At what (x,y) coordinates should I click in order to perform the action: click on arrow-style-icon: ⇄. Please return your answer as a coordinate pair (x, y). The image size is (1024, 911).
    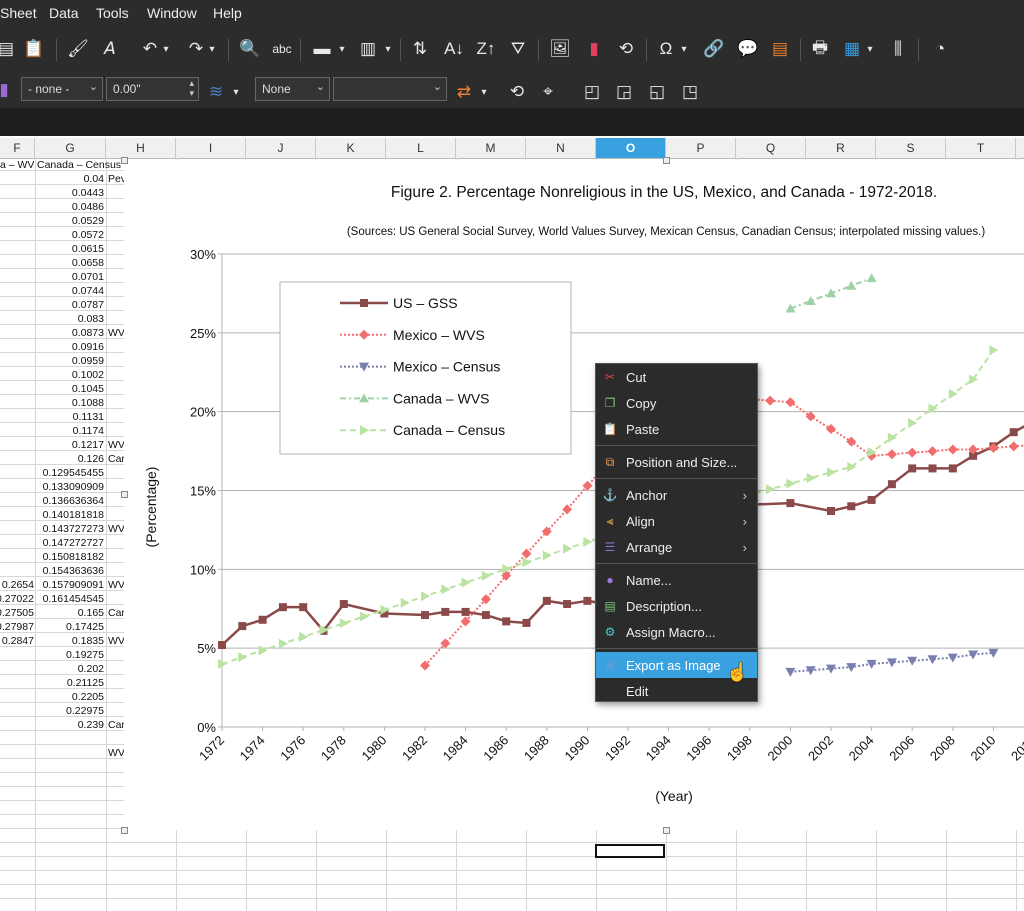
    Looking at the image, I should click on (464, 92).